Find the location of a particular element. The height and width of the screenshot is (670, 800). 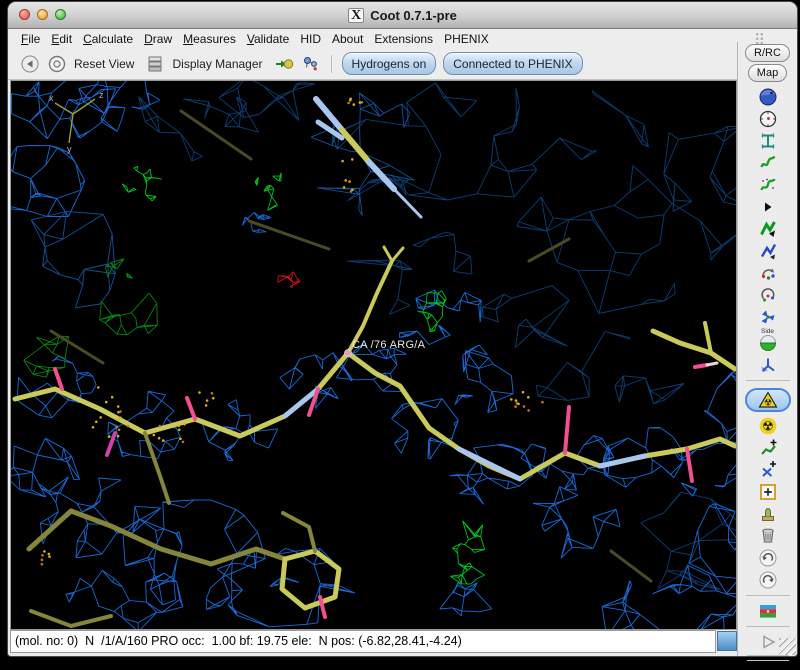

model-toolbar: R/RC Map Side ☢ ☢ is located at coordinates (767, 351).